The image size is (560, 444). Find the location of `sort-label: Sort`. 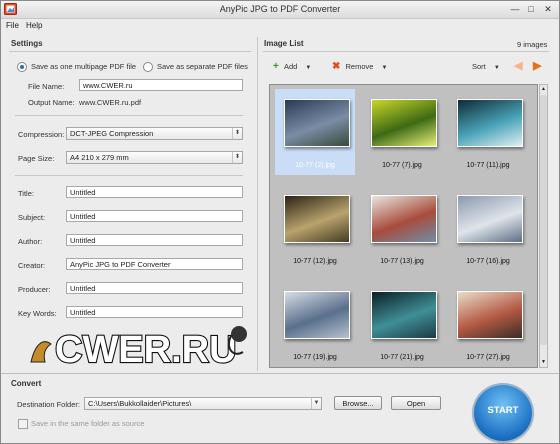

sort-label: Sort is located at coordinates (479, 66).